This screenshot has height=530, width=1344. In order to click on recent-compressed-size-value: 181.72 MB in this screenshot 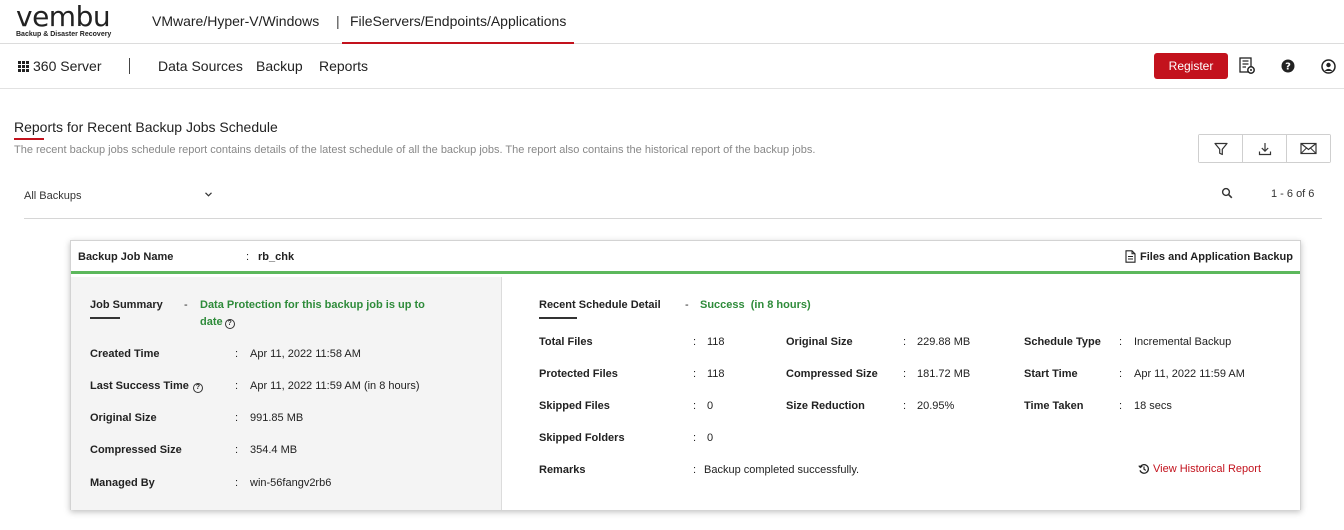, I will do `click(944, 374)`.